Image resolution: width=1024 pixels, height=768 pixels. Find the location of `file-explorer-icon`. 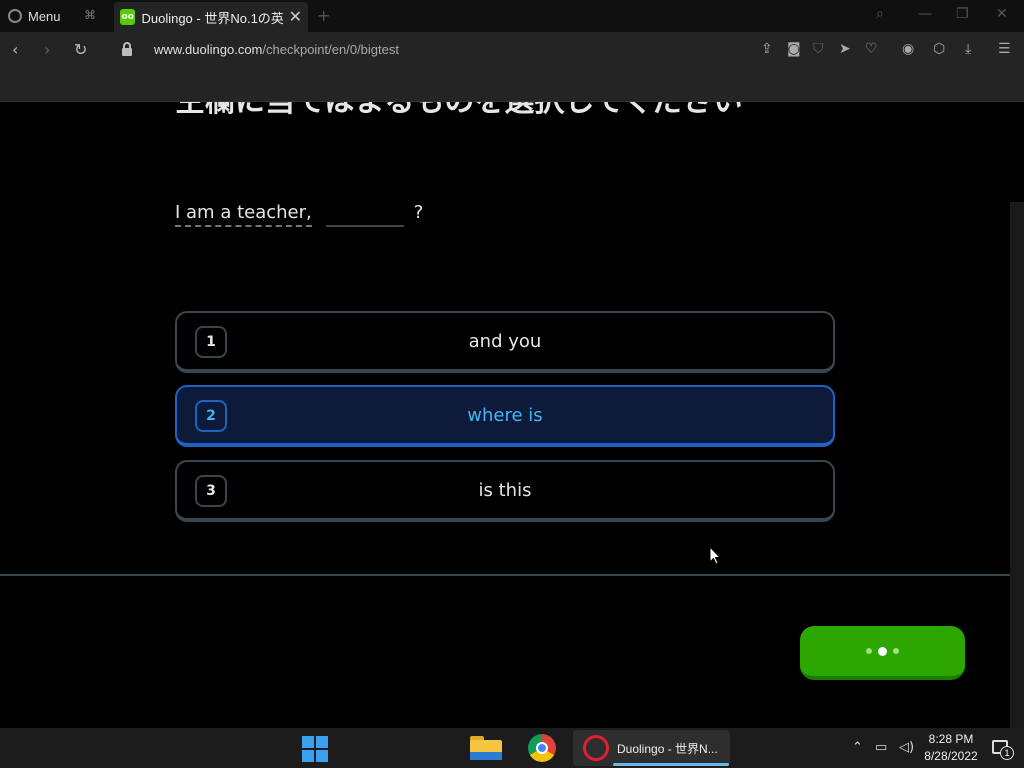

file-explorer-icon is located at coordinates (486, 748).